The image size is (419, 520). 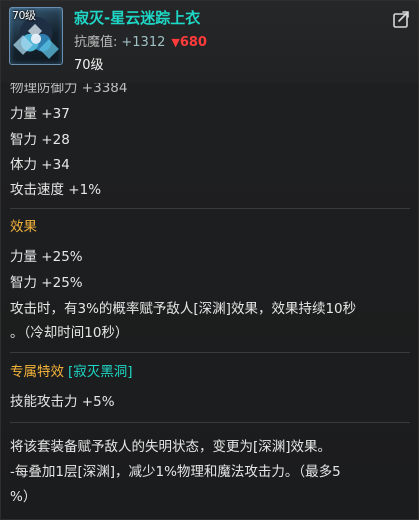 I want to click on stat-line: 力量 +37, so click(x=40, y=114).